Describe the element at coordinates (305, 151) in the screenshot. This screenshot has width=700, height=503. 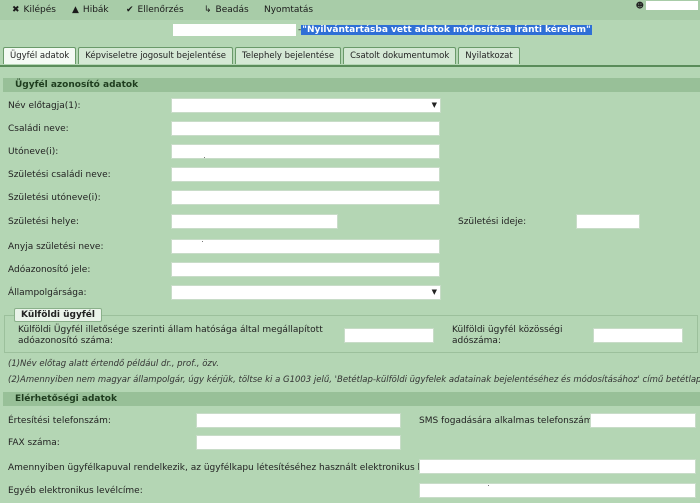
I see `given-names-input` at that location.